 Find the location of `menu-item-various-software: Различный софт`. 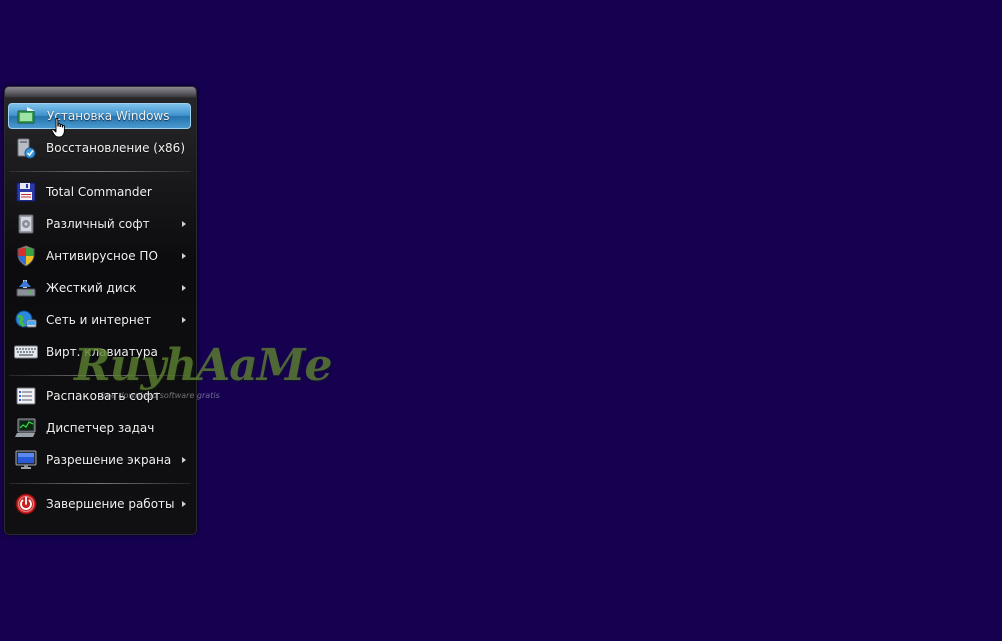

menu-item-various-software: Различный софт is located at coordinates (99, 224).